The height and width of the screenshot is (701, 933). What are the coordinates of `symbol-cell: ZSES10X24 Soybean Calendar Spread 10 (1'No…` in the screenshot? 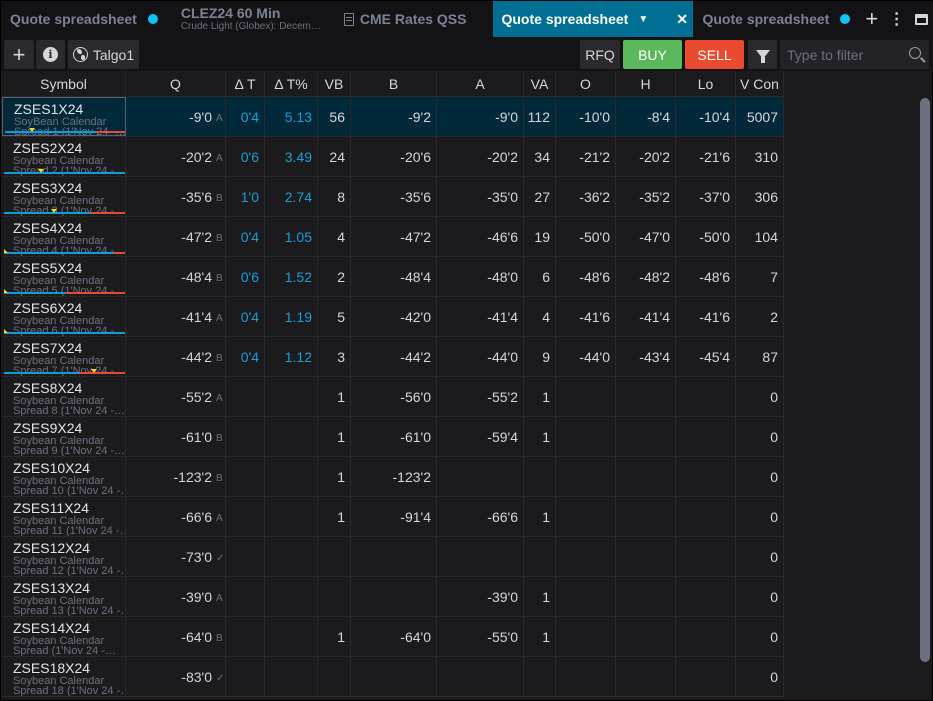 It's located at (64, 476).